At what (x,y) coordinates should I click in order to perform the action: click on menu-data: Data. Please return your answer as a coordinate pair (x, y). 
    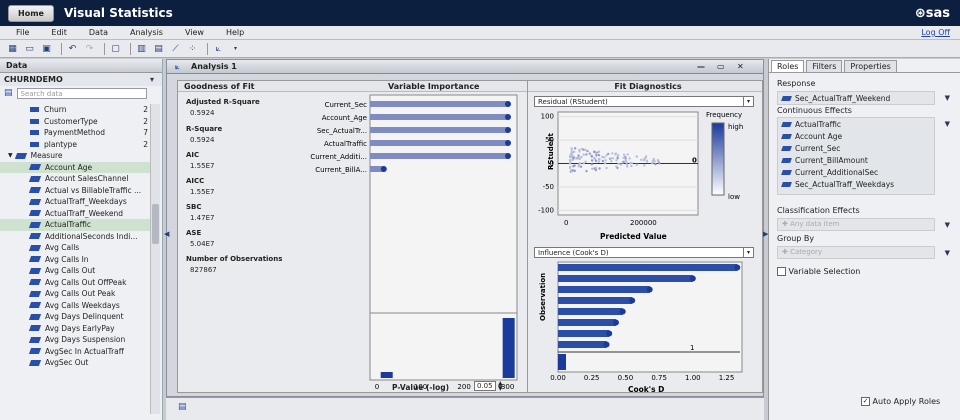
    Looking at the image, I should click on (93, 32).